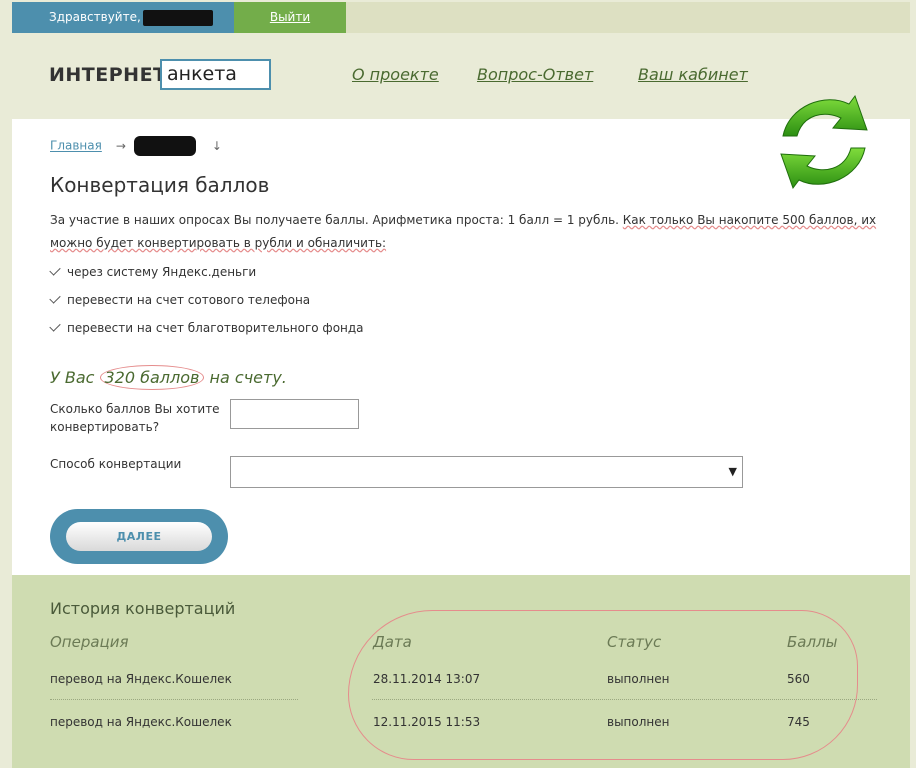  Describe the element at coordinates (76, 146) in the screenshot. I see `breadcrumb-home: Главная` at that location.